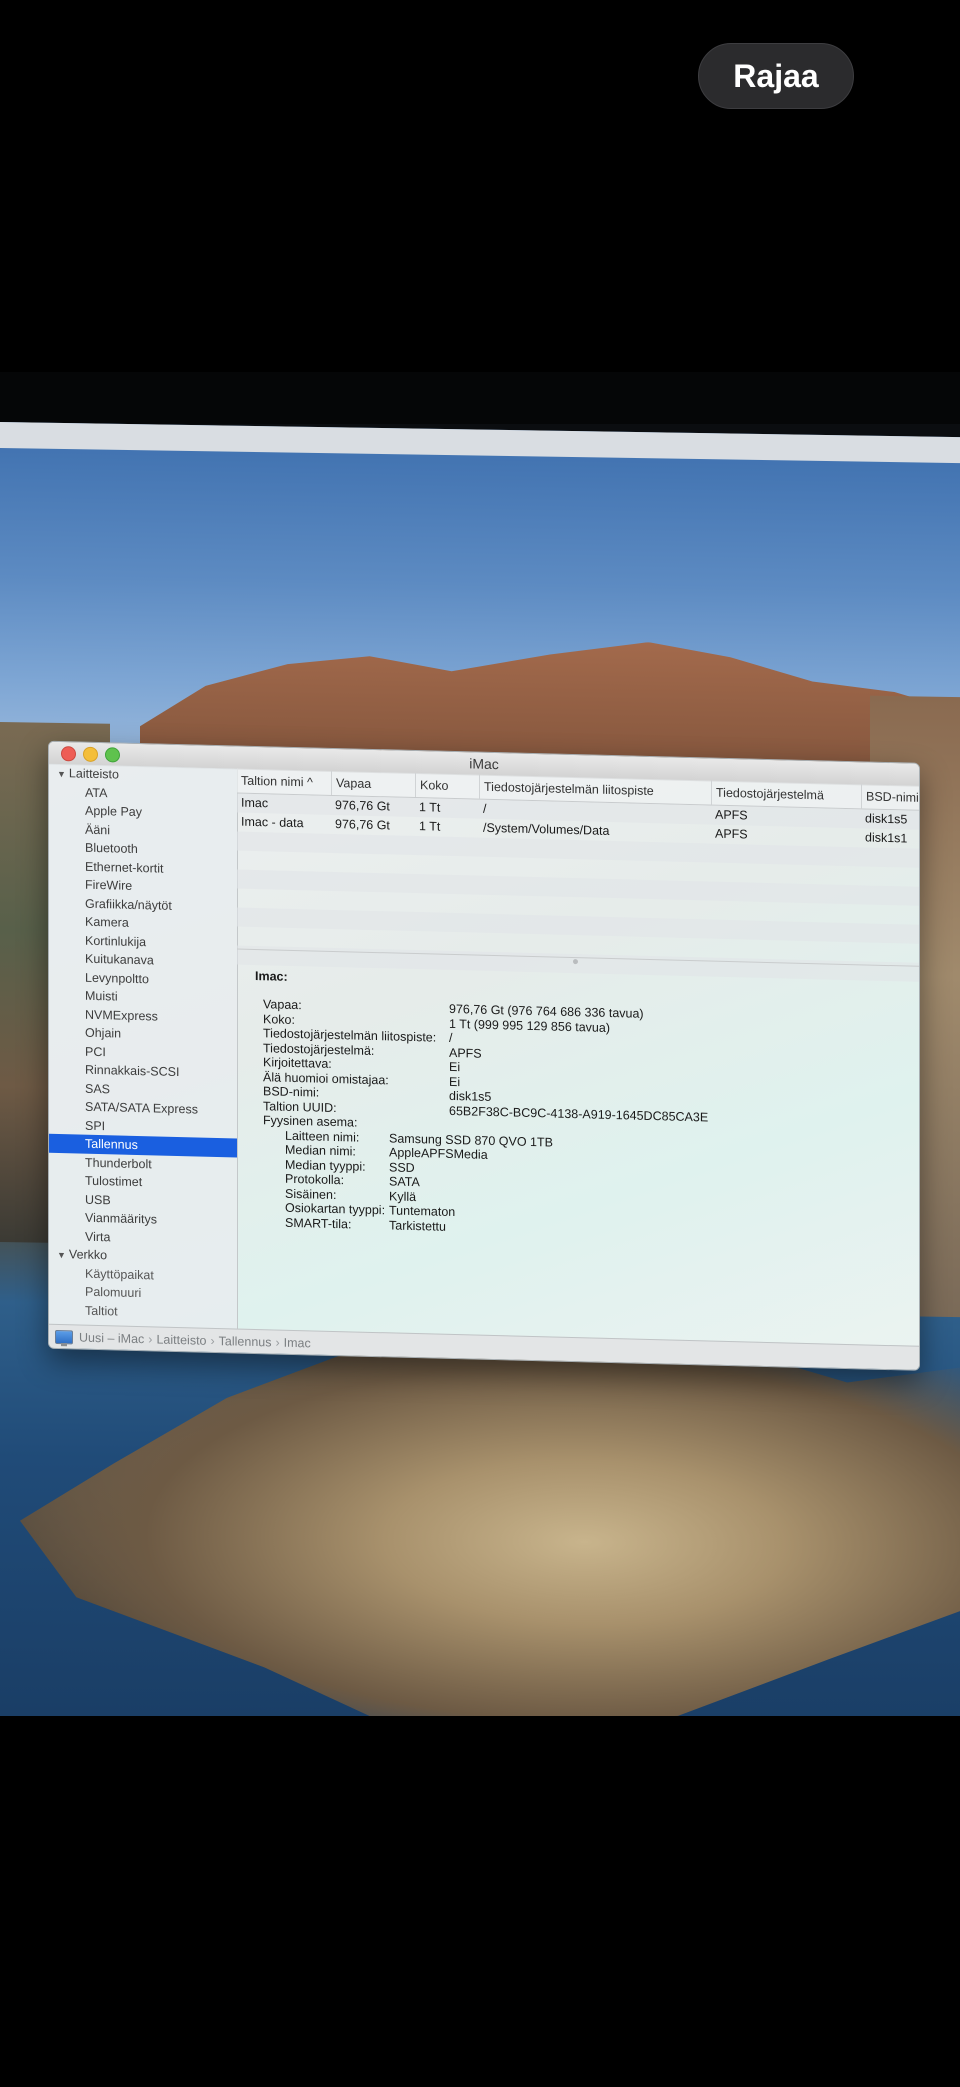  I want to click on detail-label: BSD-nimi:, so click(291, 1092).